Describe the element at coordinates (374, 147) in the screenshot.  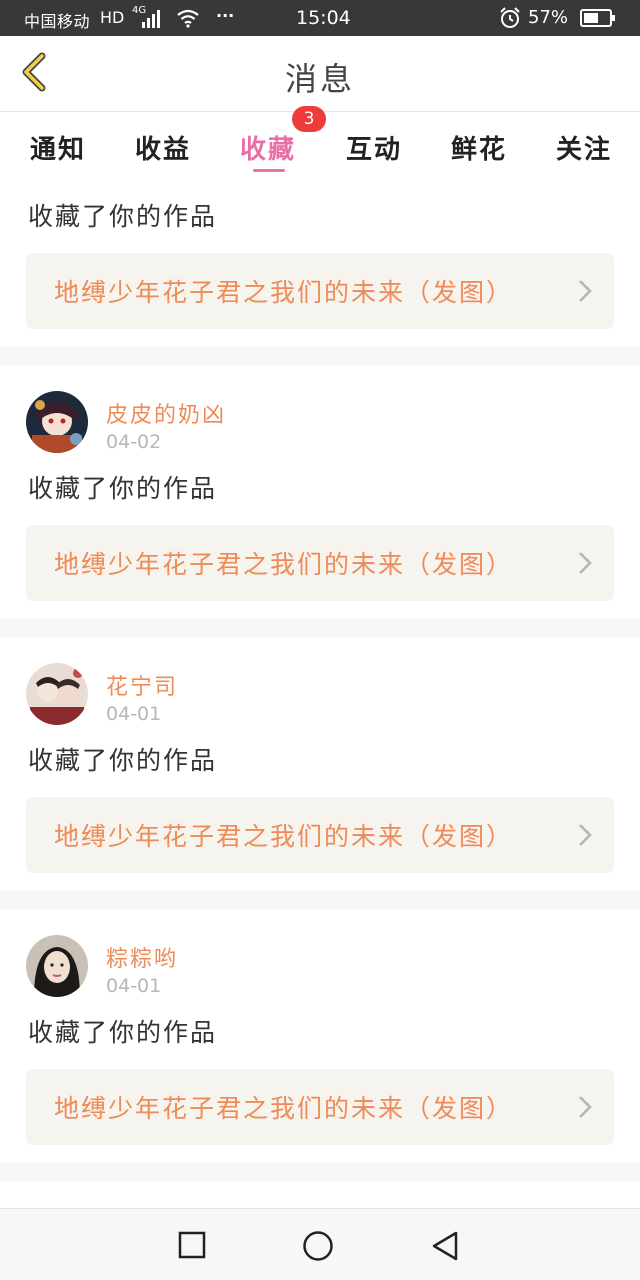
I see `tab-interaction: 互动` at that location.